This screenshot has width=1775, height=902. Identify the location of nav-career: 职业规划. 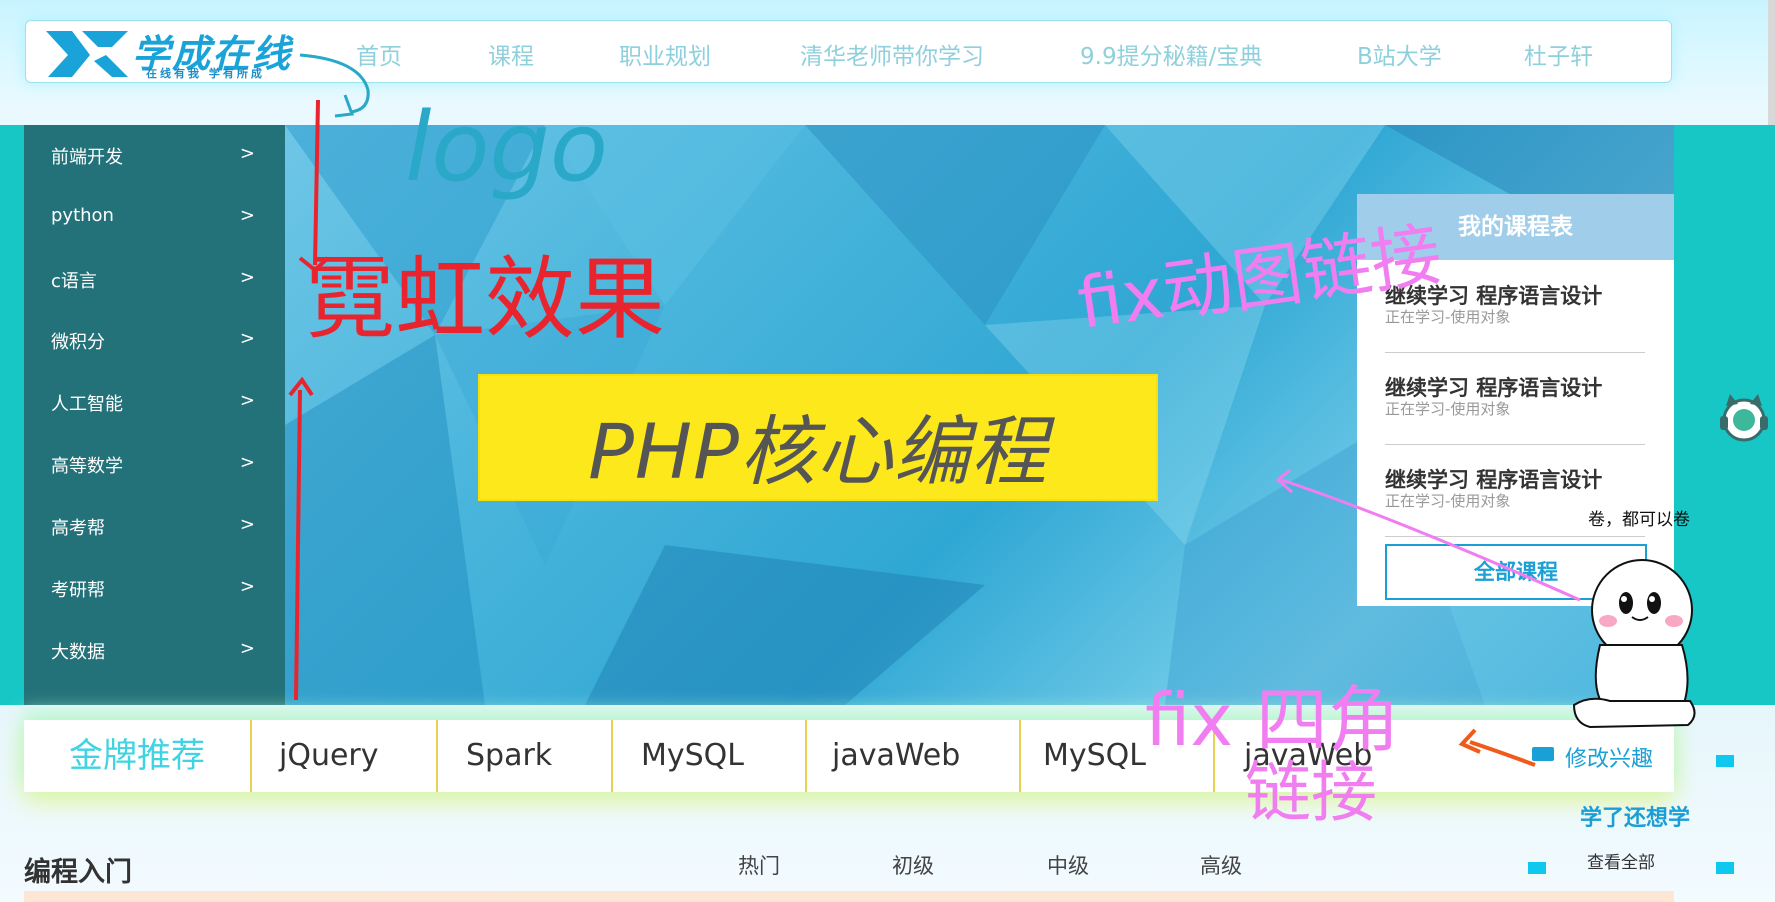
(665, 54).